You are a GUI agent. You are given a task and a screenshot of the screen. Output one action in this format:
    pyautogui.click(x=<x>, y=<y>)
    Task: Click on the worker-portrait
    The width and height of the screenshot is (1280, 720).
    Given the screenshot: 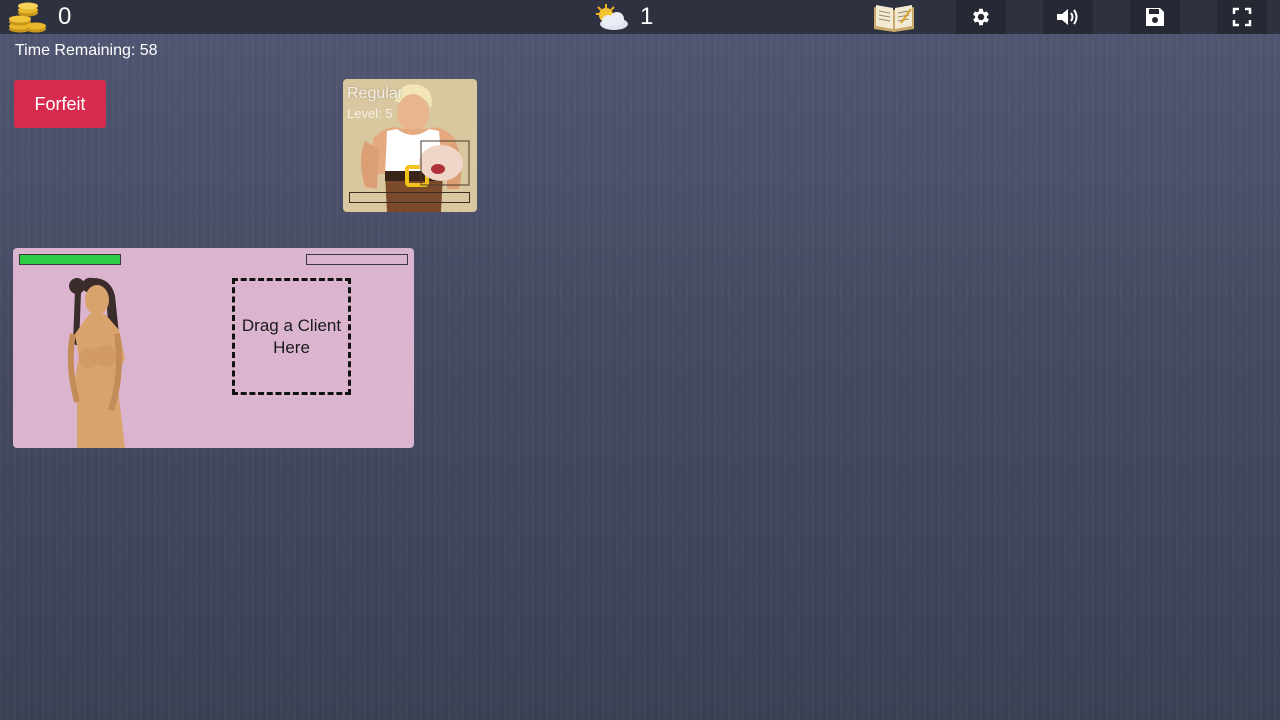 What is the action you would take?
    pyautogui.click(x=96, y=362)
    